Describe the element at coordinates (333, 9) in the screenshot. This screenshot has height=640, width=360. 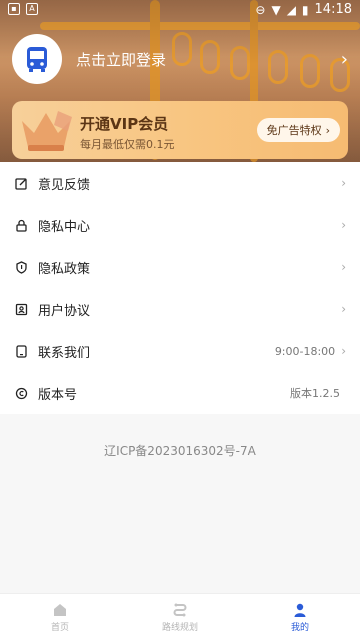
I see `status-time: 14:18` at that location.